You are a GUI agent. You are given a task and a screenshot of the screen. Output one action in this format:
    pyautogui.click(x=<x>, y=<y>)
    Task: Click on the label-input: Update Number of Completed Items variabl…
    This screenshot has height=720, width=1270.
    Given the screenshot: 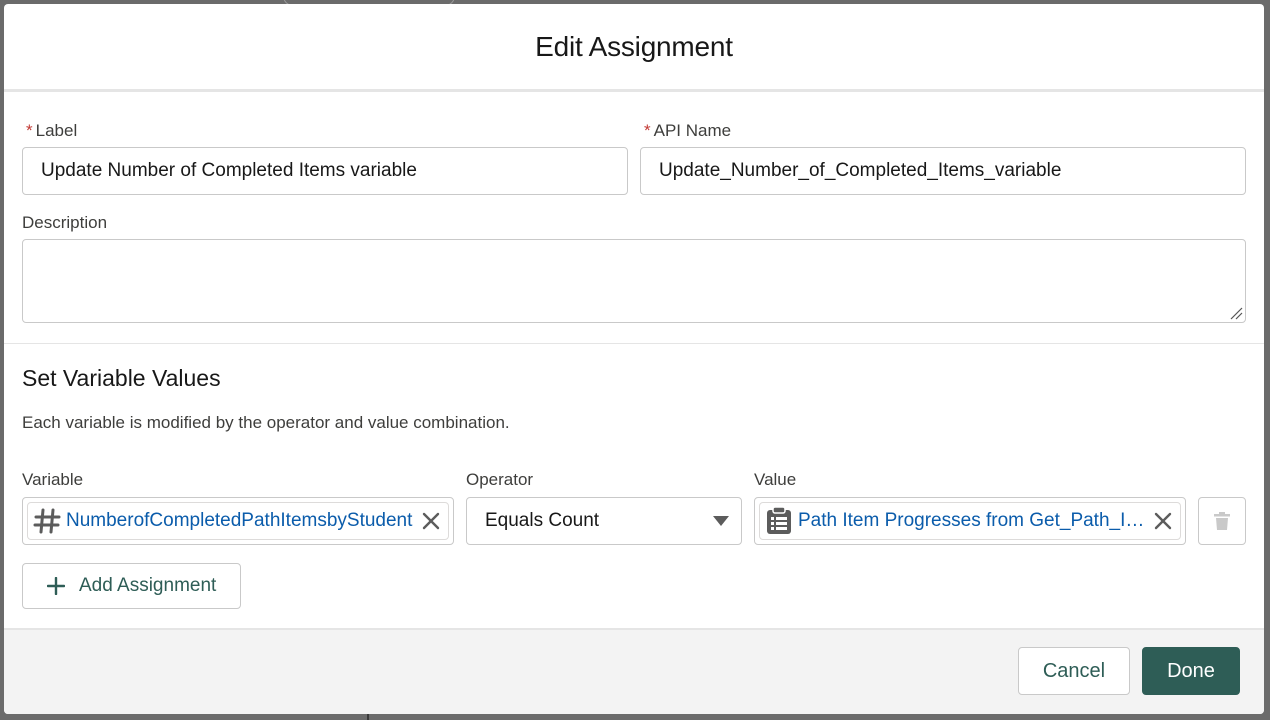 What is the action you would take?
    pyautogui.click(x=325, y=171)
    